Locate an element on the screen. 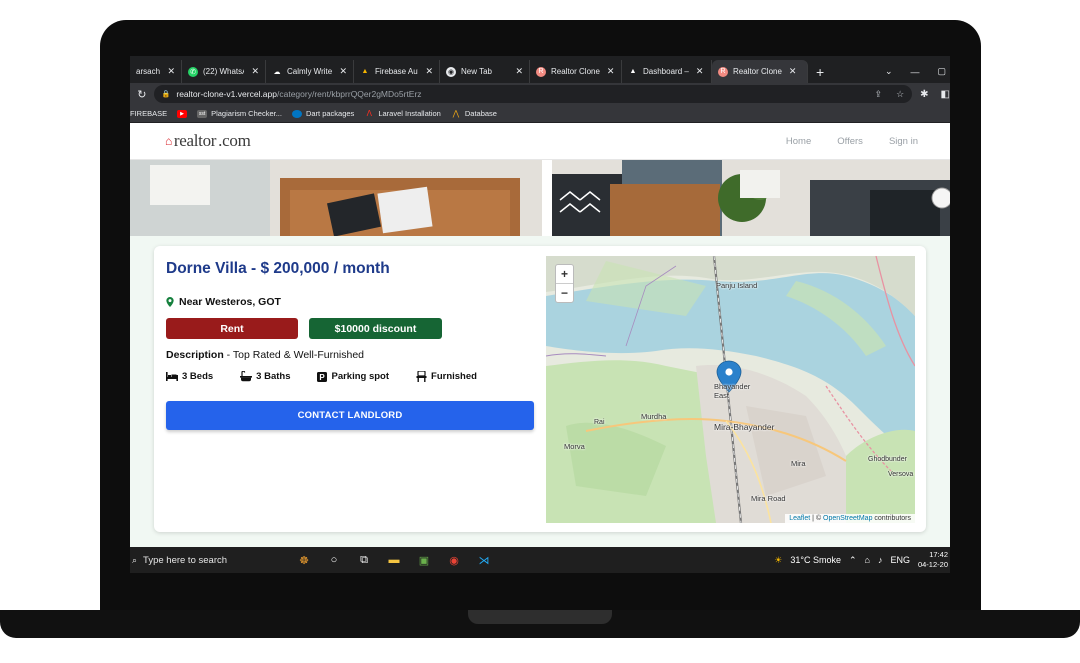 The width and height of the screenshot is (1080, 663). site-logo: ⌂ realtor .com is located at coordinates (208, 141).